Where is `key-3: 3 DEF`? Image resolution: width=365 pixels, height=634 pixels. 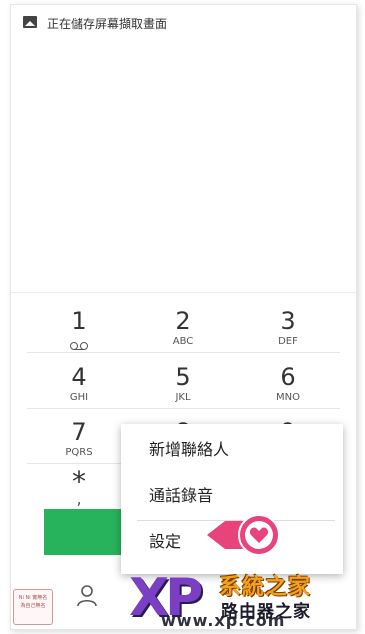
key-3: 3 DEF is located at coordinates (288, 324).